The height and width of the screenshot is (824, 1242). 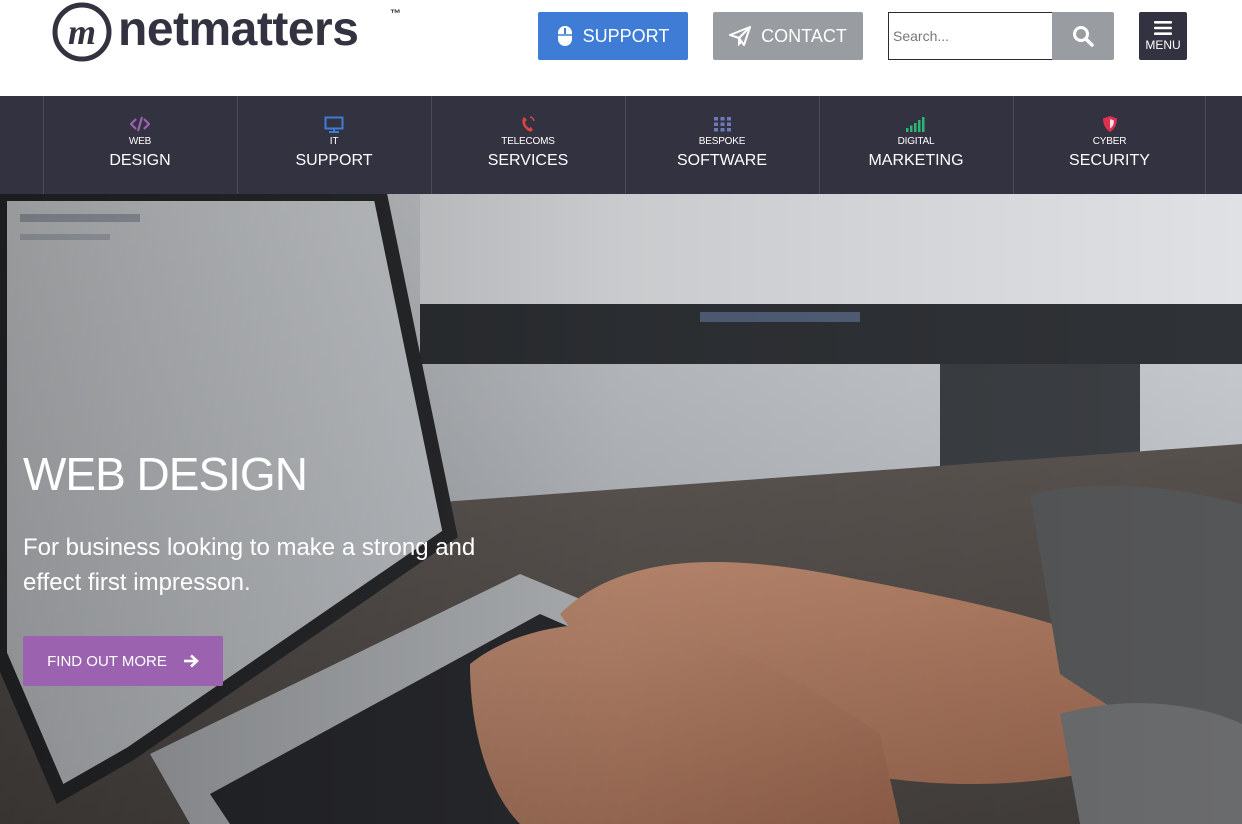 I want to click on nav-item-label: SUPPORT, so click(x=334, y=160).